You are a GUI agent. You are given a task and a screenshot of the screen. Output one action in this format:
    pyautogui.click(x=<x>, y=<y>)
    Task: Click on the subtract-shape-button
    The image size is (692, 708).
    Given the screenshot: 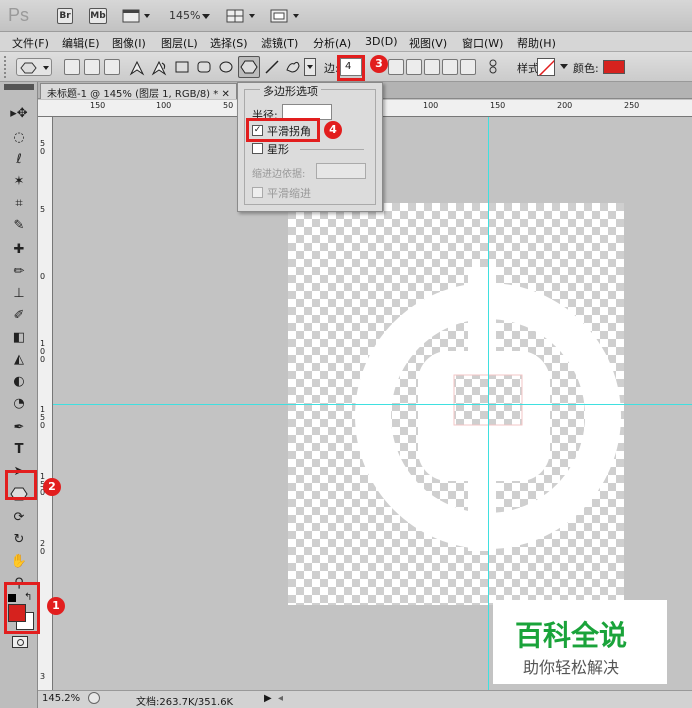 What is the action you would take?
    pyautogui.click(x=432, y=67)
    